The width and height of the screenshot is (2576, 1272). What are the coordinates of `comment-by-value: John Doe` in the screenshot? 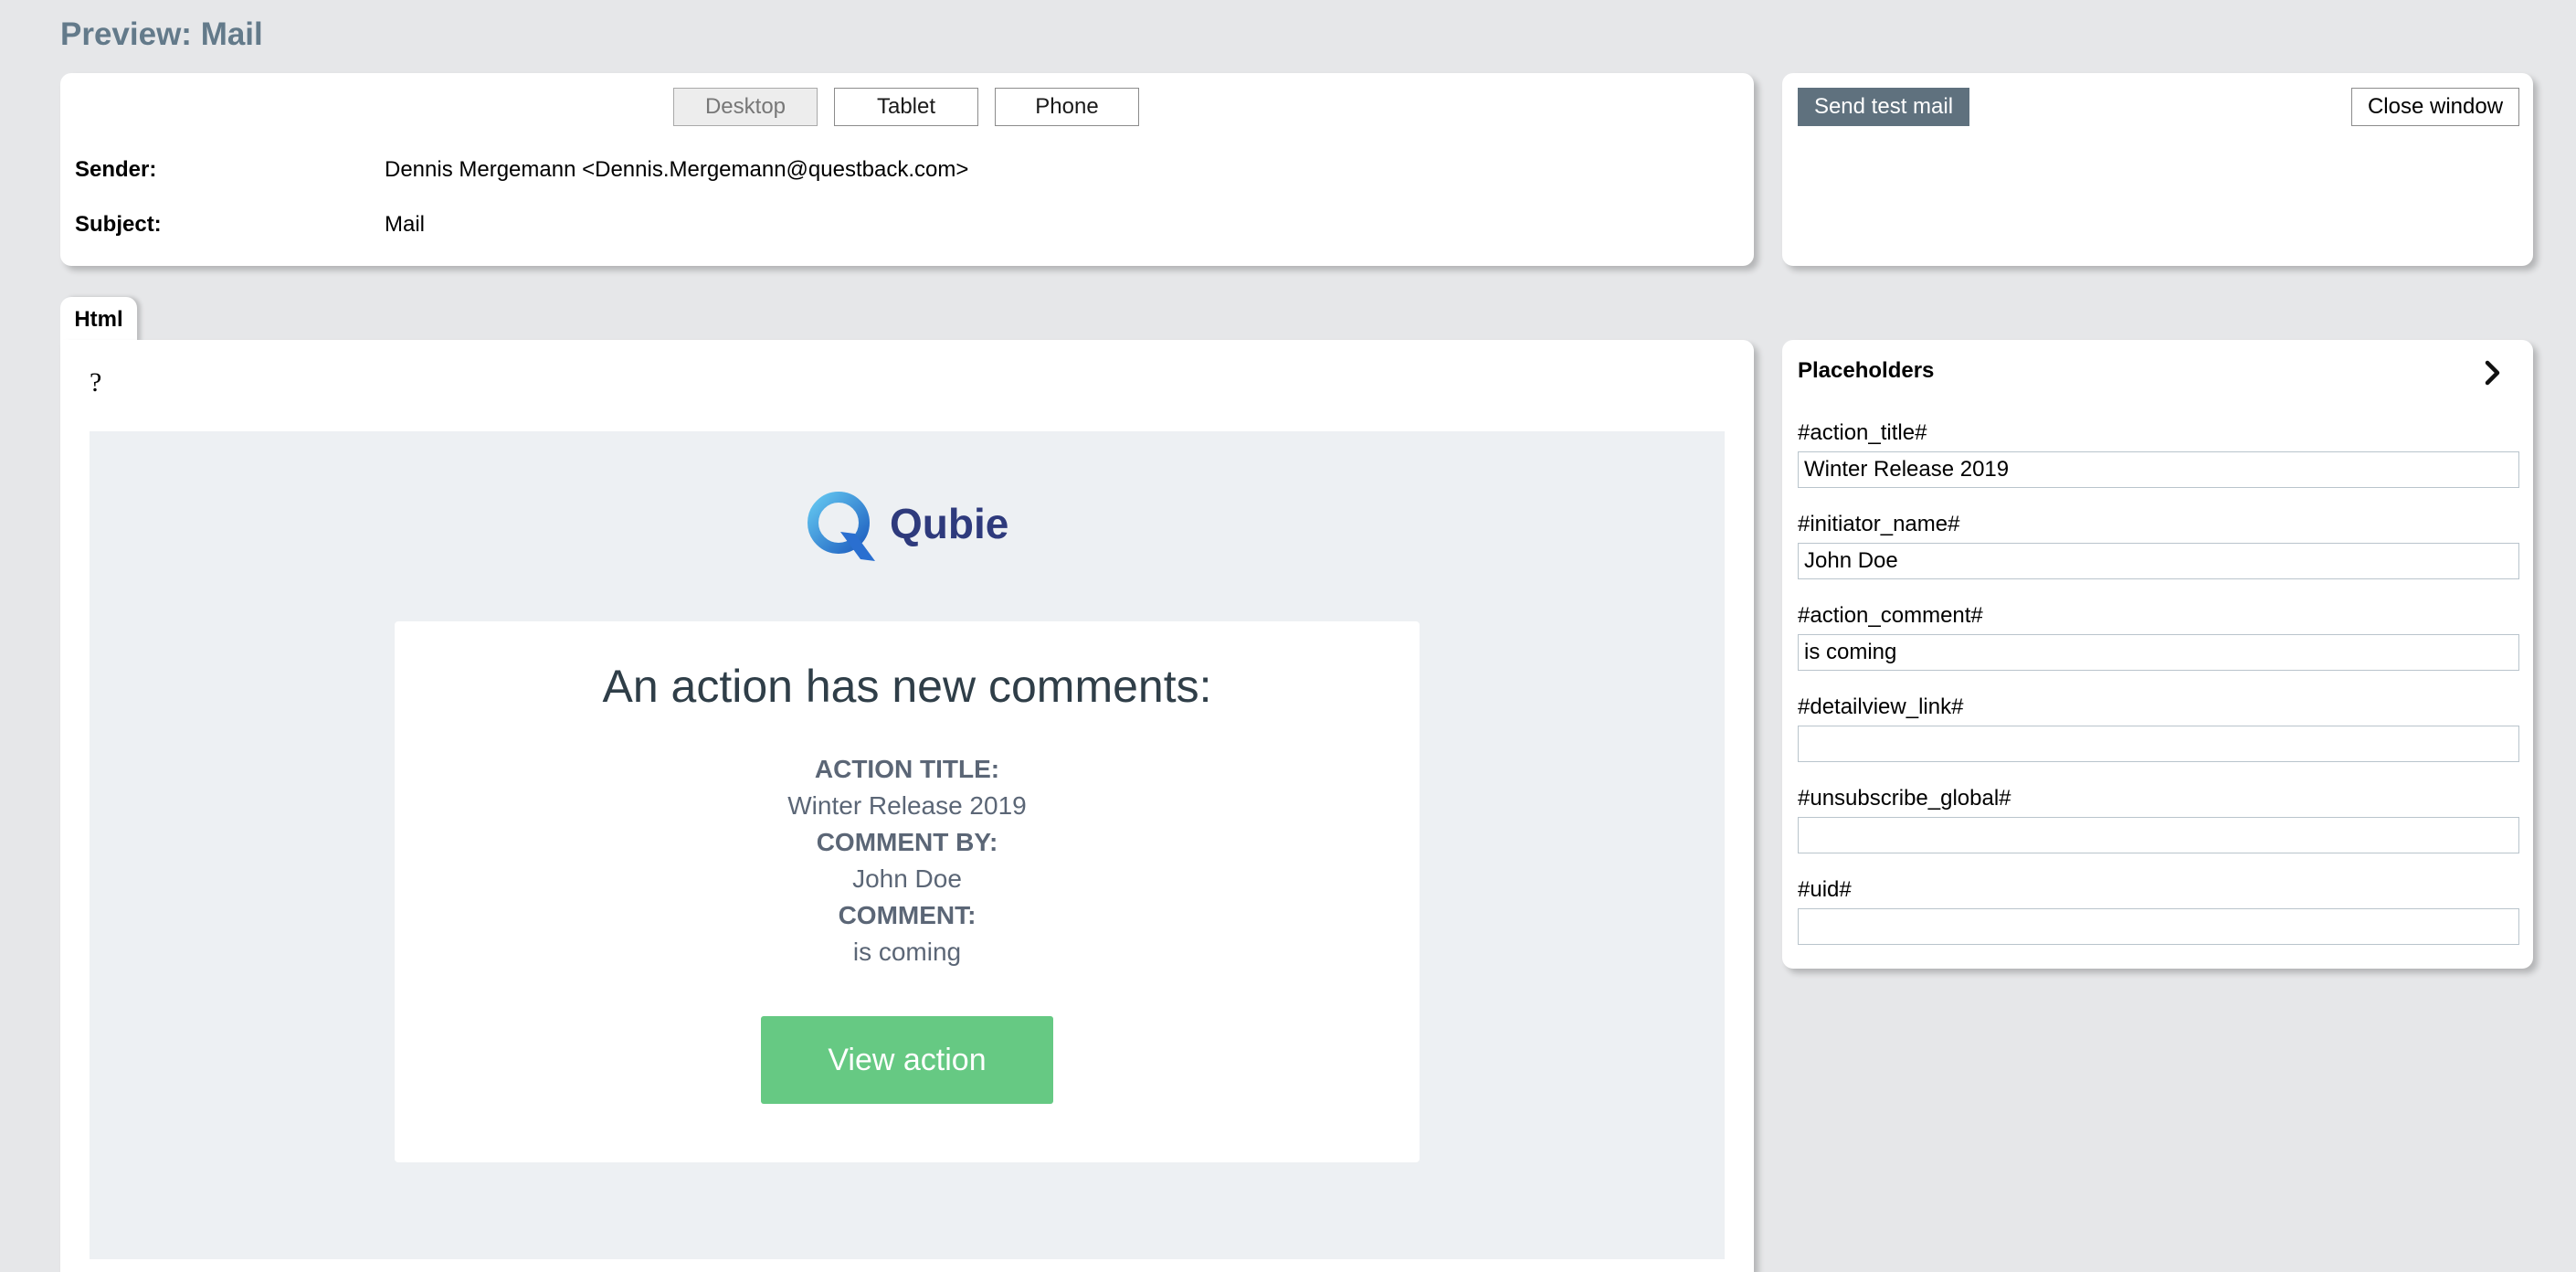 It's located at (907, 879).